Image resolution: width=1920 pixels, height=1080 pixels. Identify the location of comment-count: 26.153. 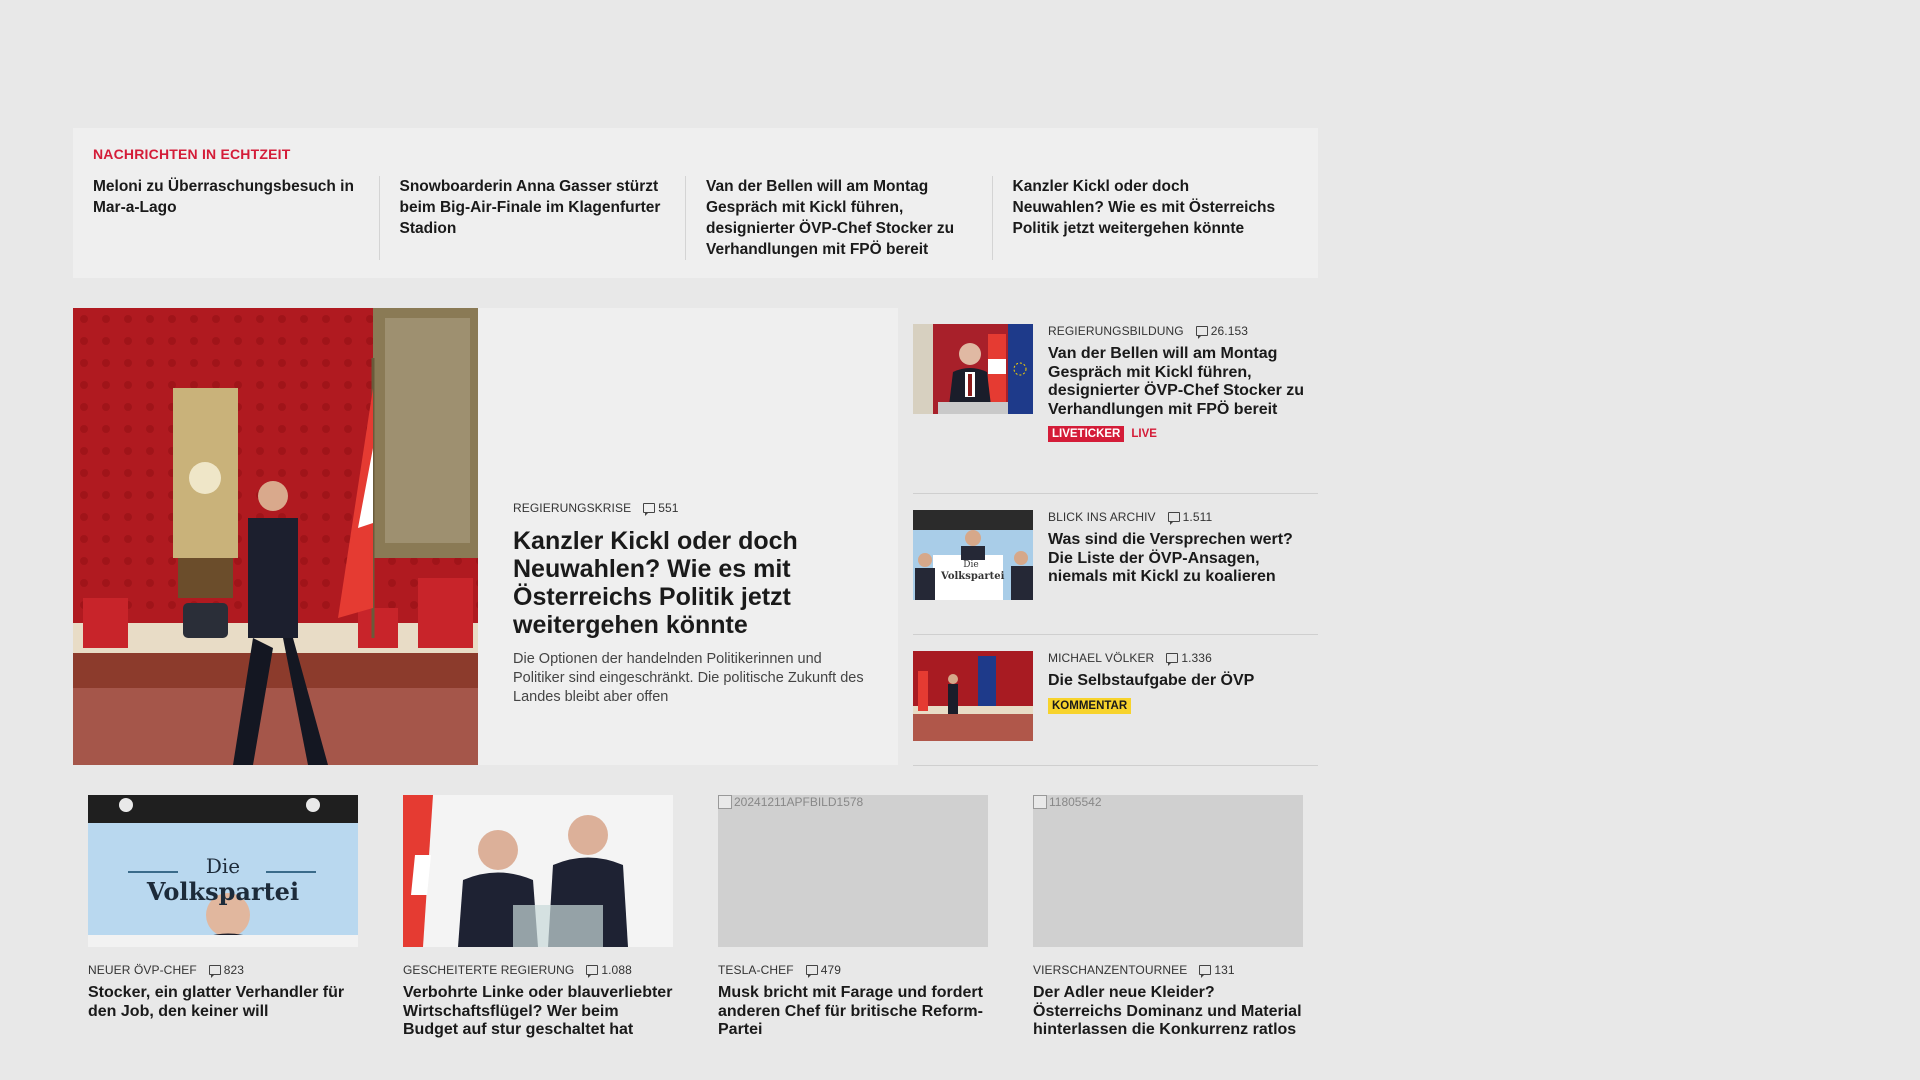
(1222, 331).